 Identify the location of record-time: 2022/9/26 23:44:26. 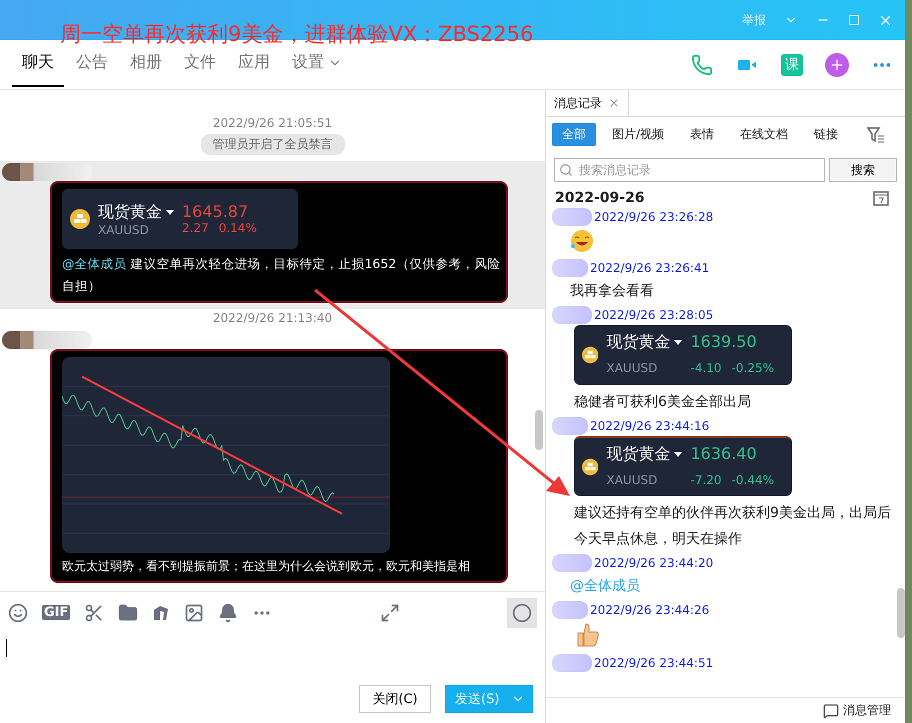
(650, 610).